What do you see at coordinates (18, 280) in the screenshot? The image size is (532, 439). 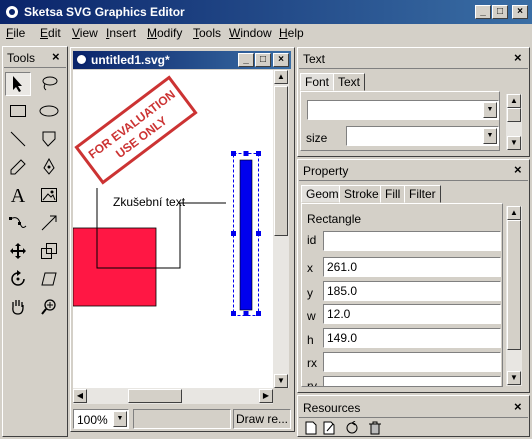 I see `rotate-icon` at bounding box center [18, 280].